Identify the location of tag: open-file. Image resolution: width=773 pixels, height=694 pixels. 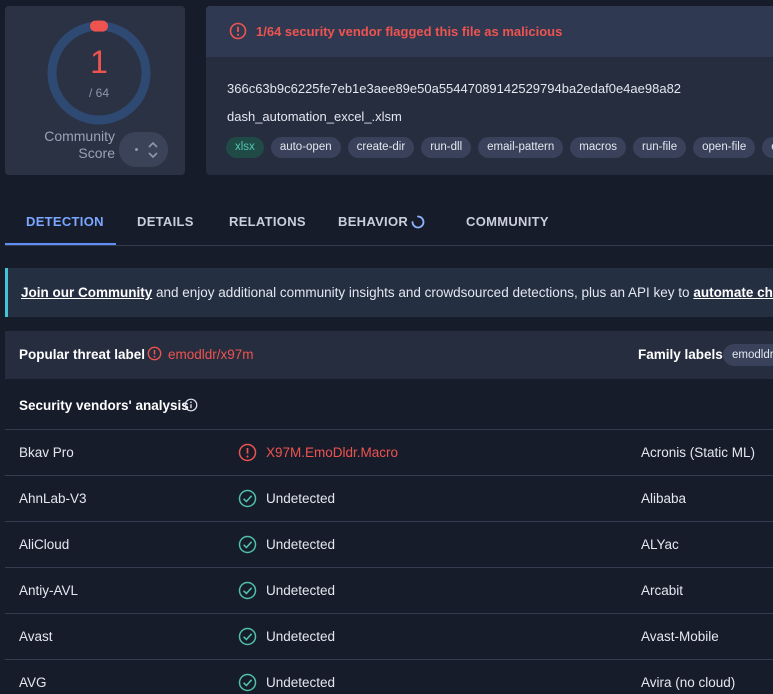
(724, 147).